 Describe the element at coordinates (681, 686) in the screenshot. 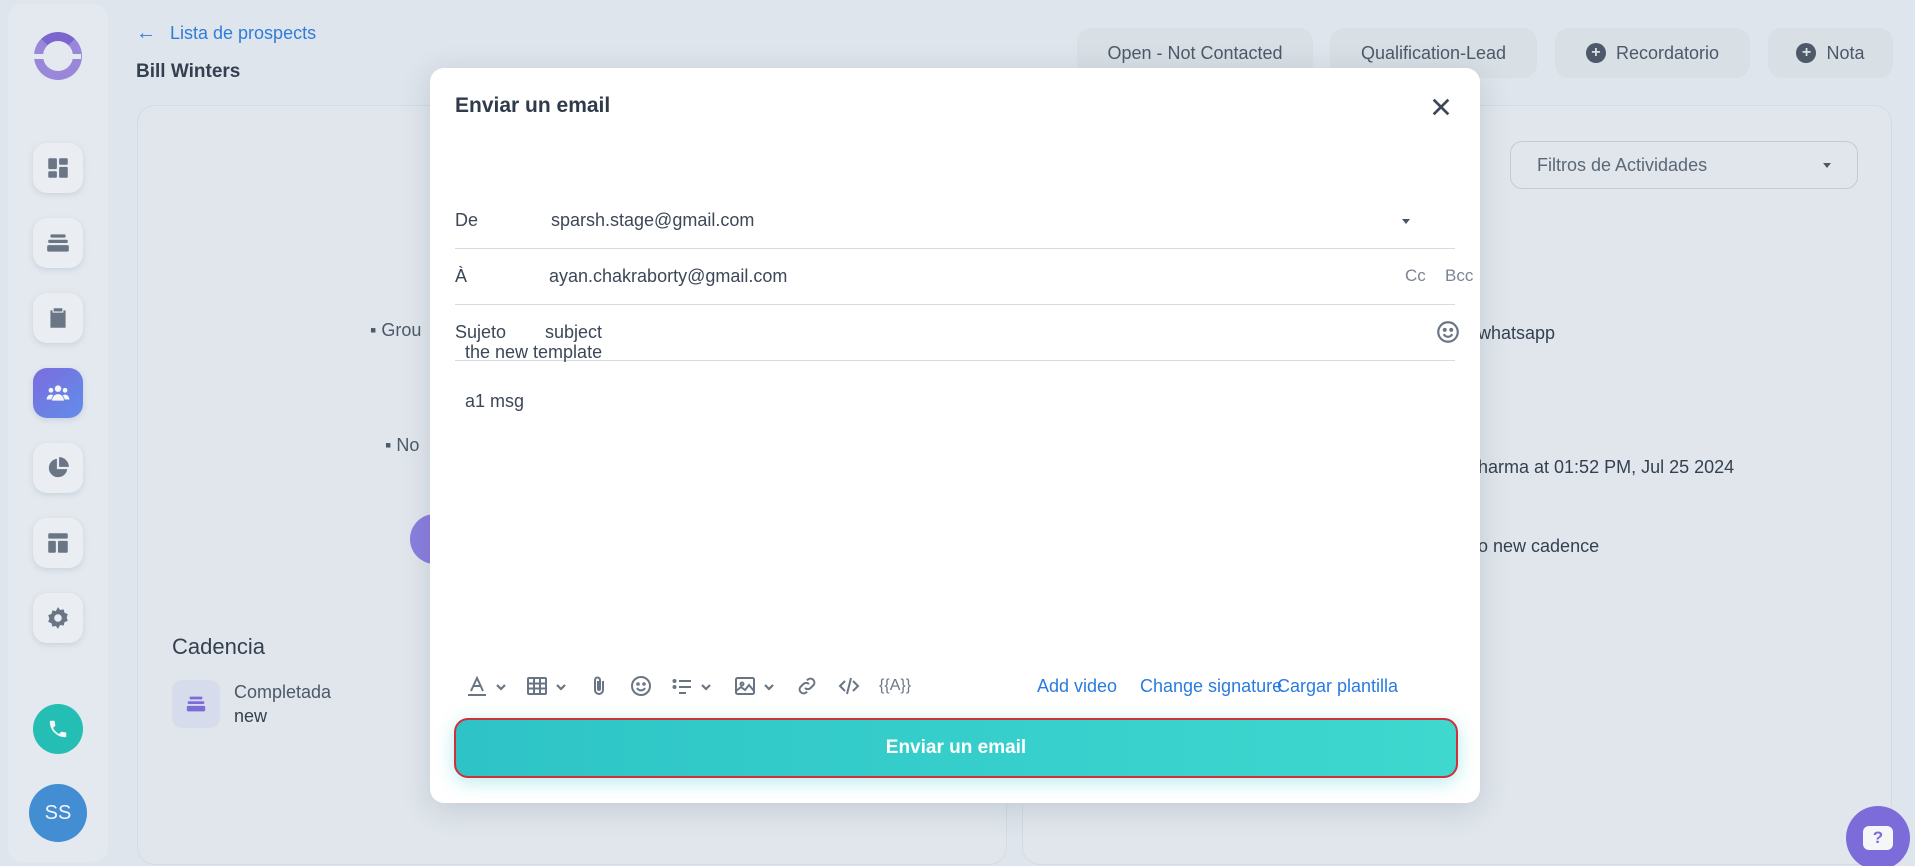

I see `list-icon` at that location.